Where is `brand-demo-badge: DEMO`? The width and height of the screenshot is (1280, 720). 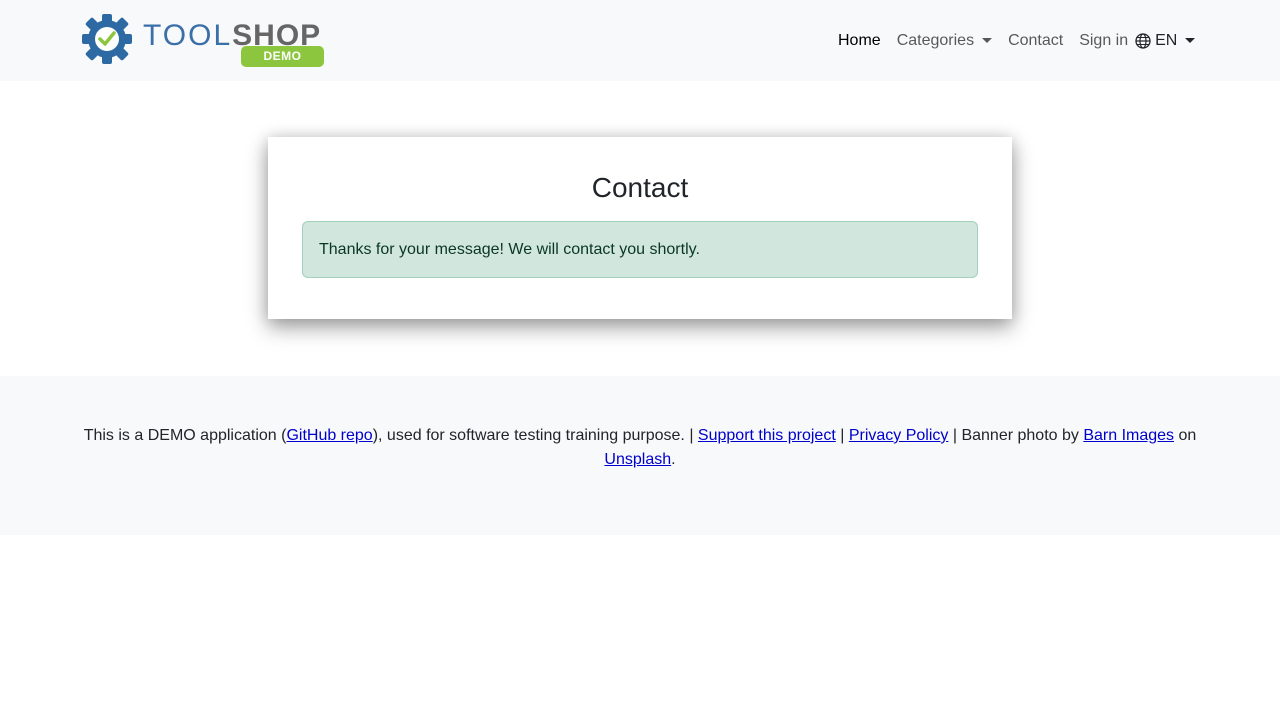
brand-demo-badge: DEMO is located at coordinates (282, 56).